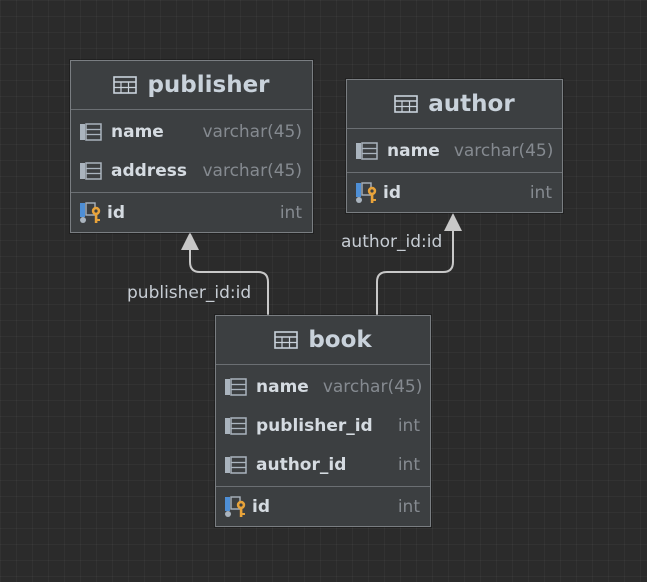 The height and width of the screenshot is (582, 647). I want to click on relation-line-publisher, so click(229, 282).